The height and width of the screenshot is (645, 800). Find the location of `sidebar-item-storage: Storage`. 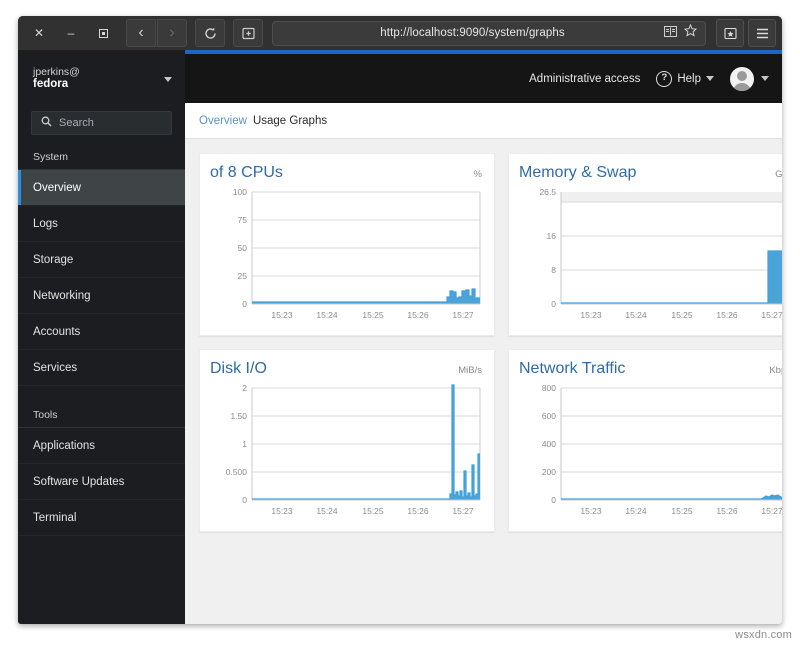

sidebar-item-storage: Storage is located at coordinates (101, 260).